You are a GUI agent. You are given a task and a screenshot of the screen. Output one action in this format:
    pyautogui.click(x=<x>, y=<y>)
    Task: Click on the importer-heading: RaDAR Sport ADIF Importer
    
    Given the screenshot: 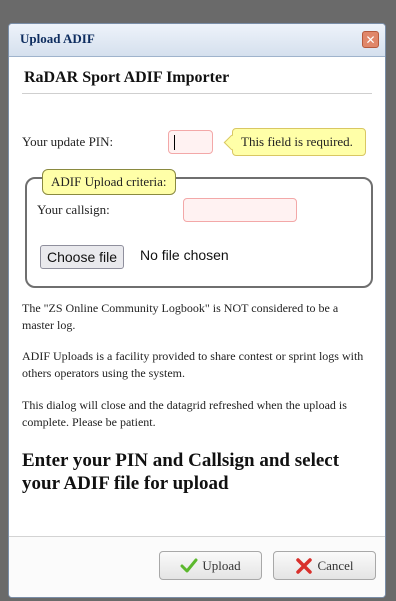 What is the action you would take?
    pyautogui.click(x=127, y=77)
    